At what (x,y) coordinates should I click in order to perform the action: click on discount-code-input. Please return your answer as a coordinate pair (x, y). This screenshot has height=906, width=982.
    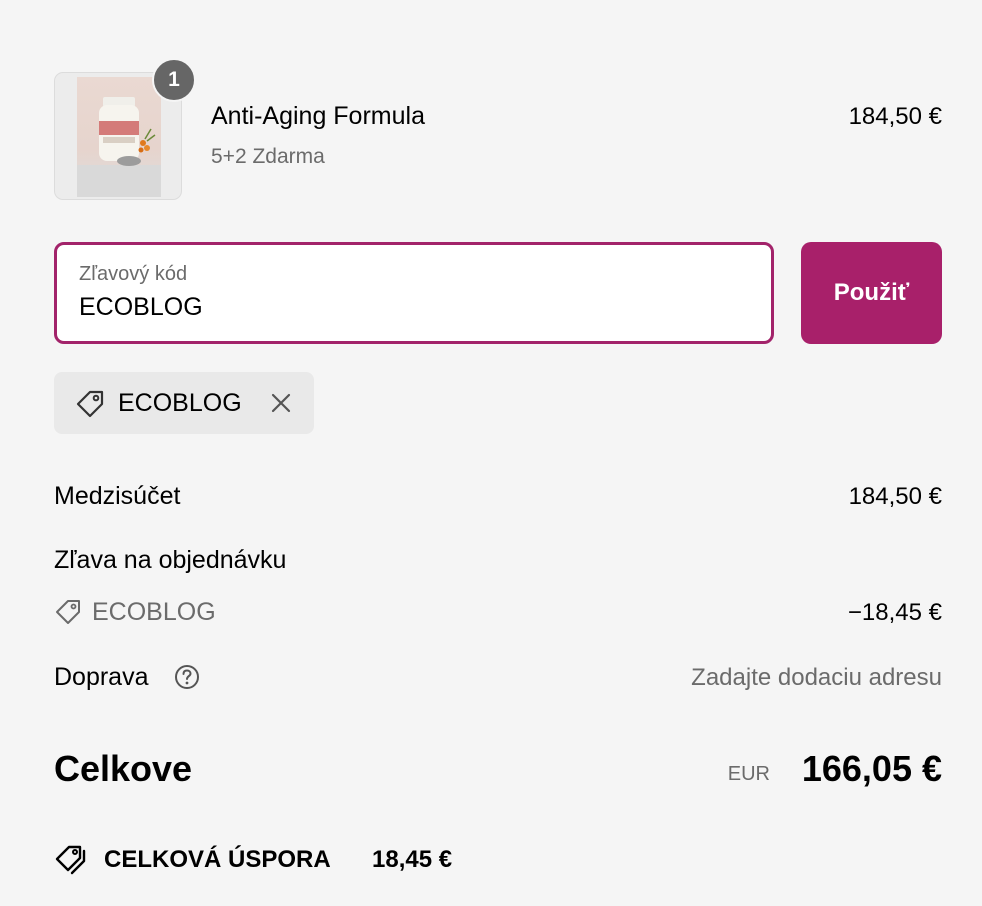
    Looking at the image, I should click on (379, 307).